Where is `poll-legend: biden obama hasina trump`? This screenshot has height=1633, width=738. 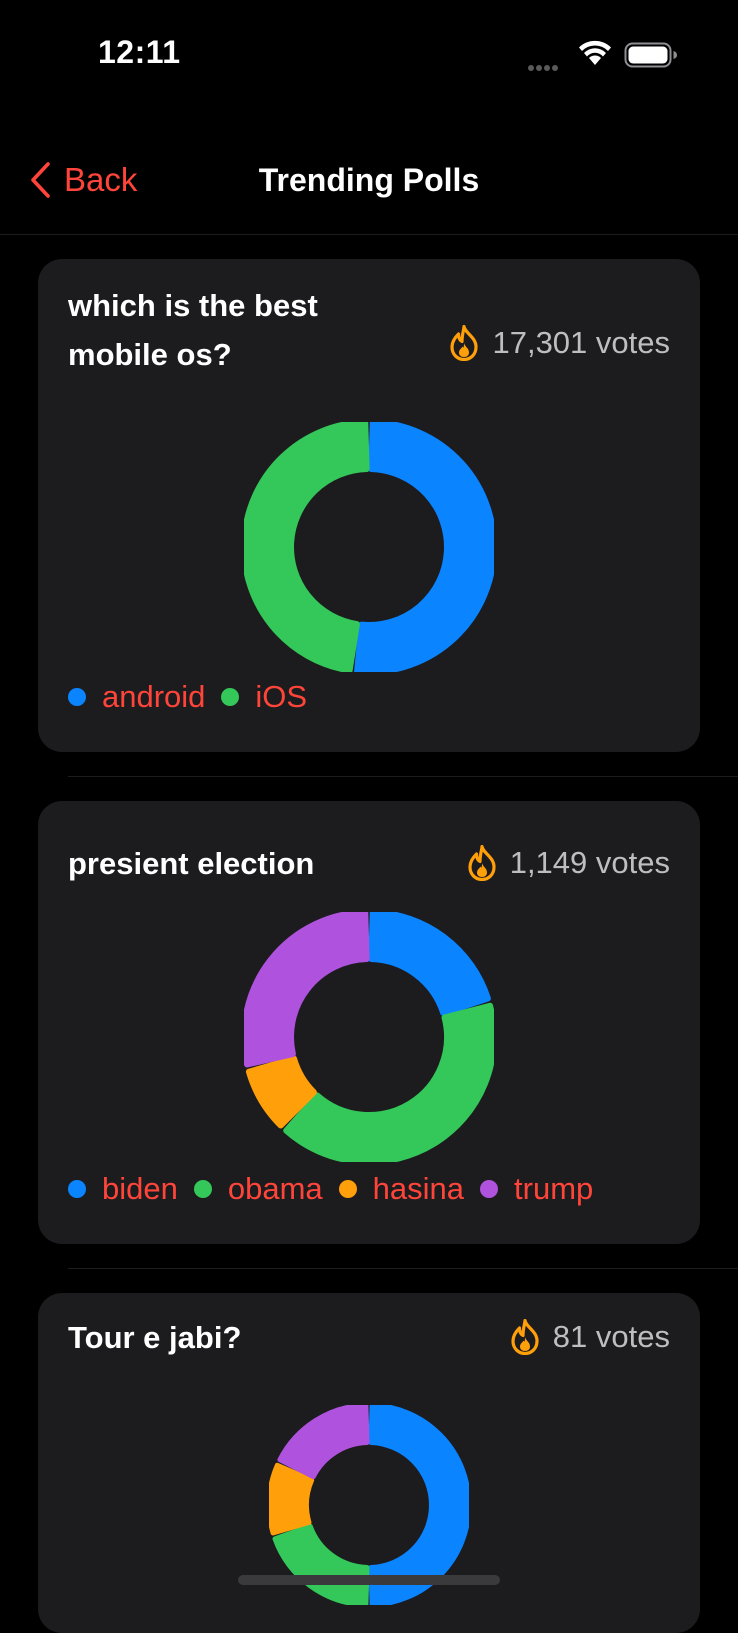
poll-legend: biden obama hasina trump is located at coordinates (338, 1189).